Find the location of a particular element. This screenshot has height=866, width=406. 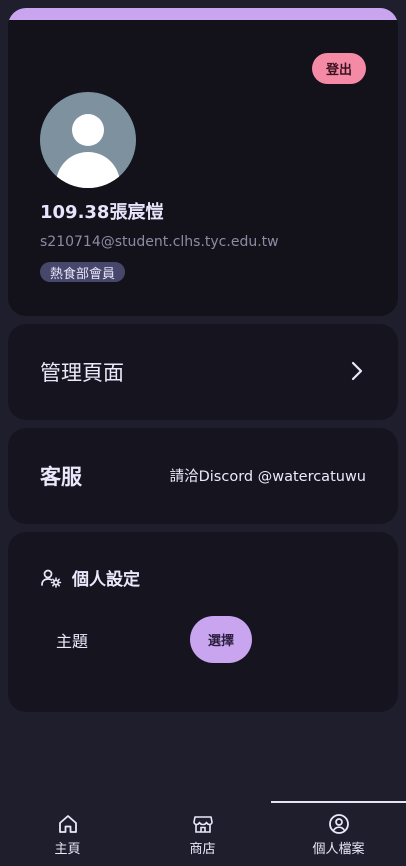

nav-item-profile: 個人檔案 is located at coordinates (338, 833).